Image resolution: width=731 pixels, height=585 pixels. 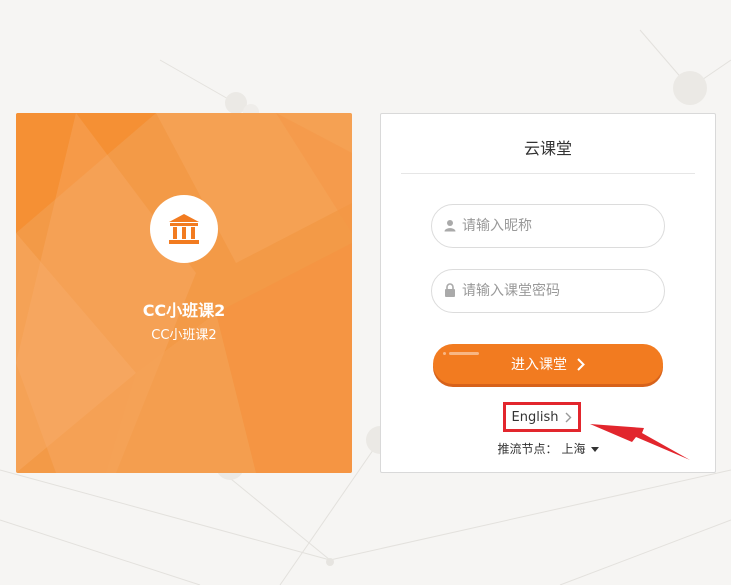 I want to click on building-icon, so click(x=184, y=229).